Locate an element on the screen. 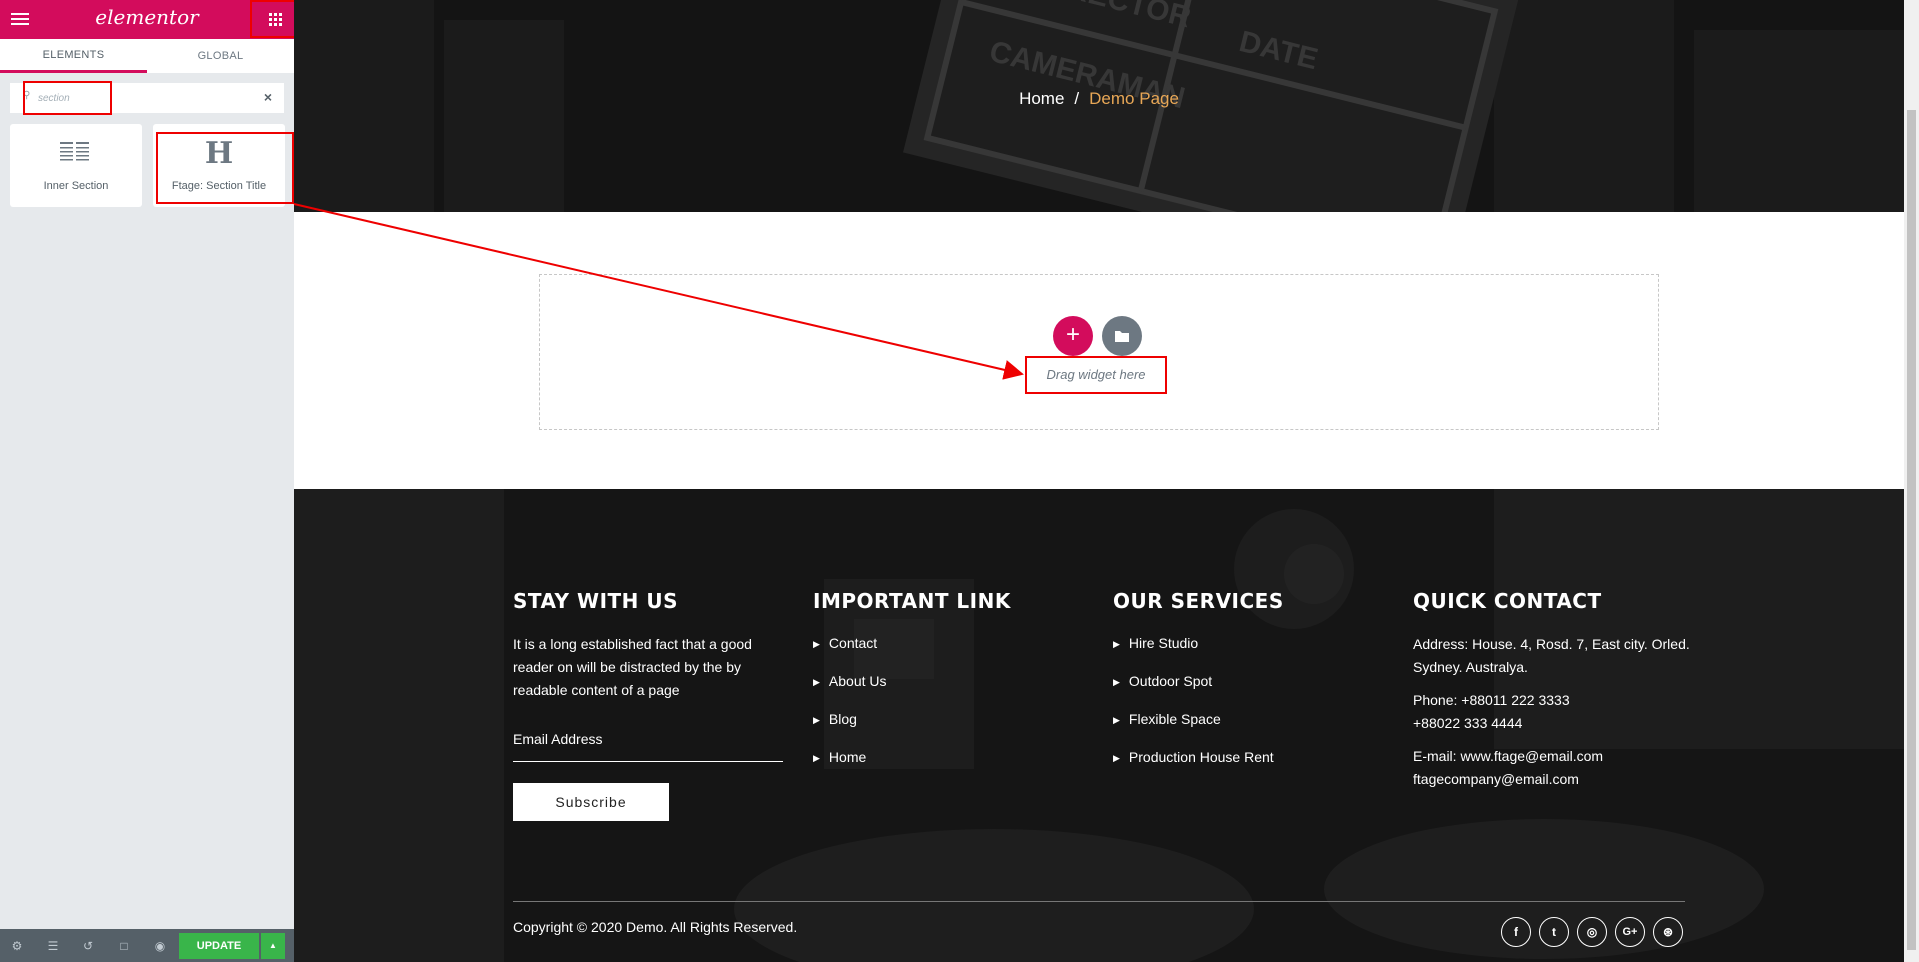 This screenshot has width=1919, height=962. tab-elements: ELEMENTS is located at coordinates (73, 56).